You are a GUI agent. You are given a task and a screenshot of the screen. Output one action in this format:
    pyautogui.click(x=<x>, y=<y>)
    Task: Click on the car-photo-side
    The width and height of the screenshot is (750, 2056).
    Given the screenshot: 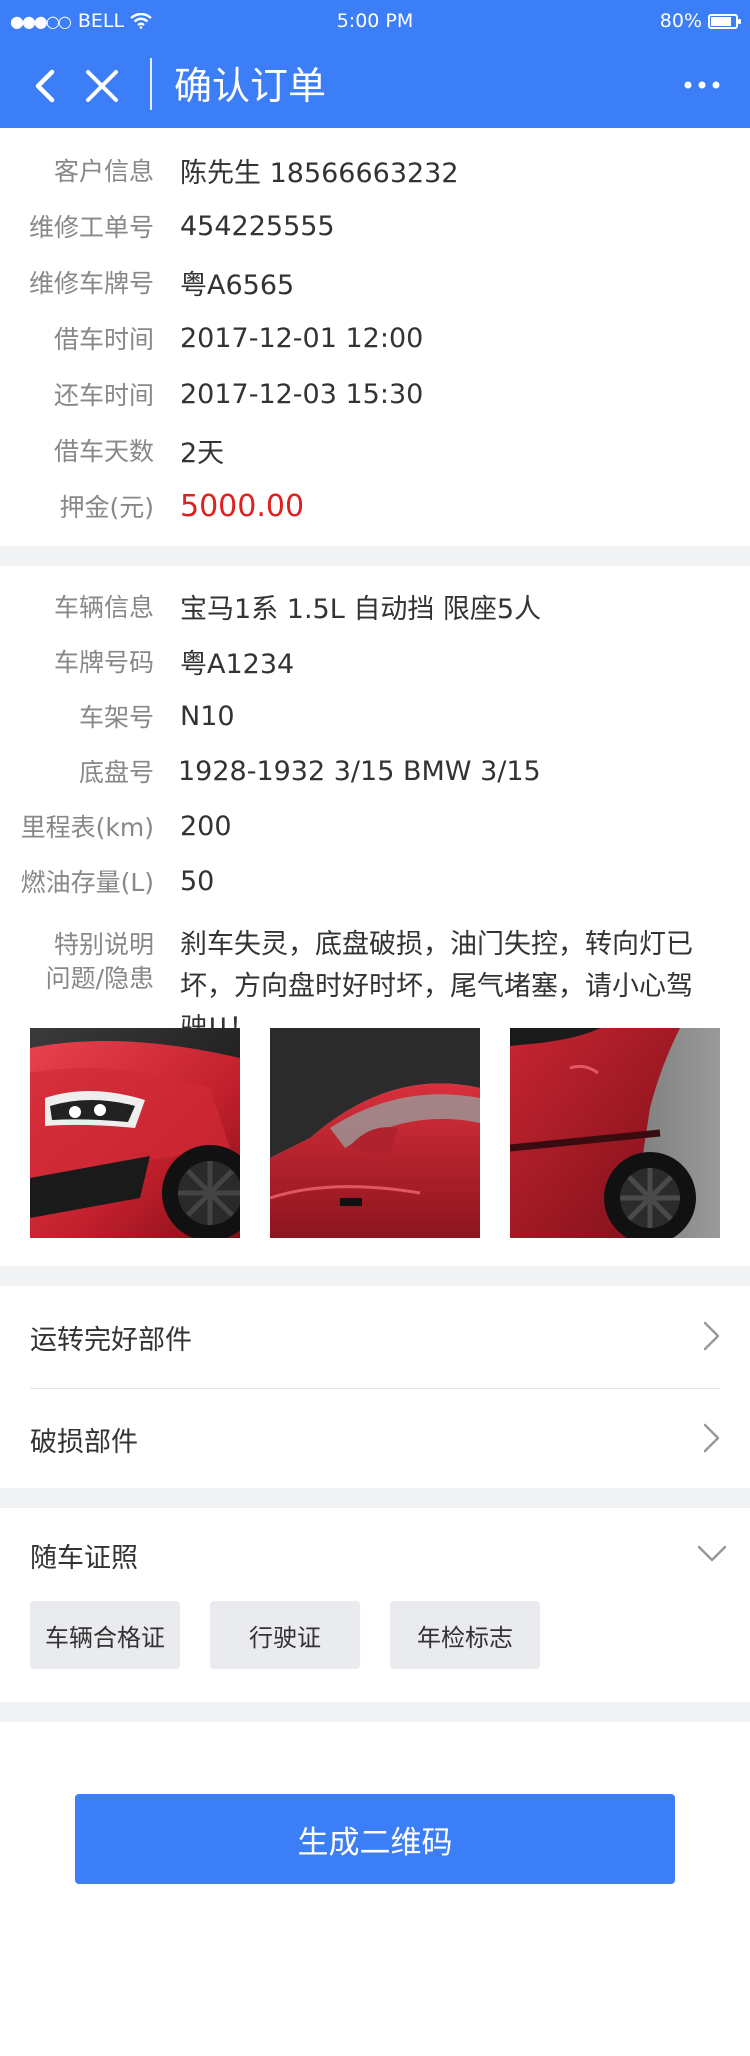 What is the action you would take?
    pyautogui.click(x=375, y=1133)
    